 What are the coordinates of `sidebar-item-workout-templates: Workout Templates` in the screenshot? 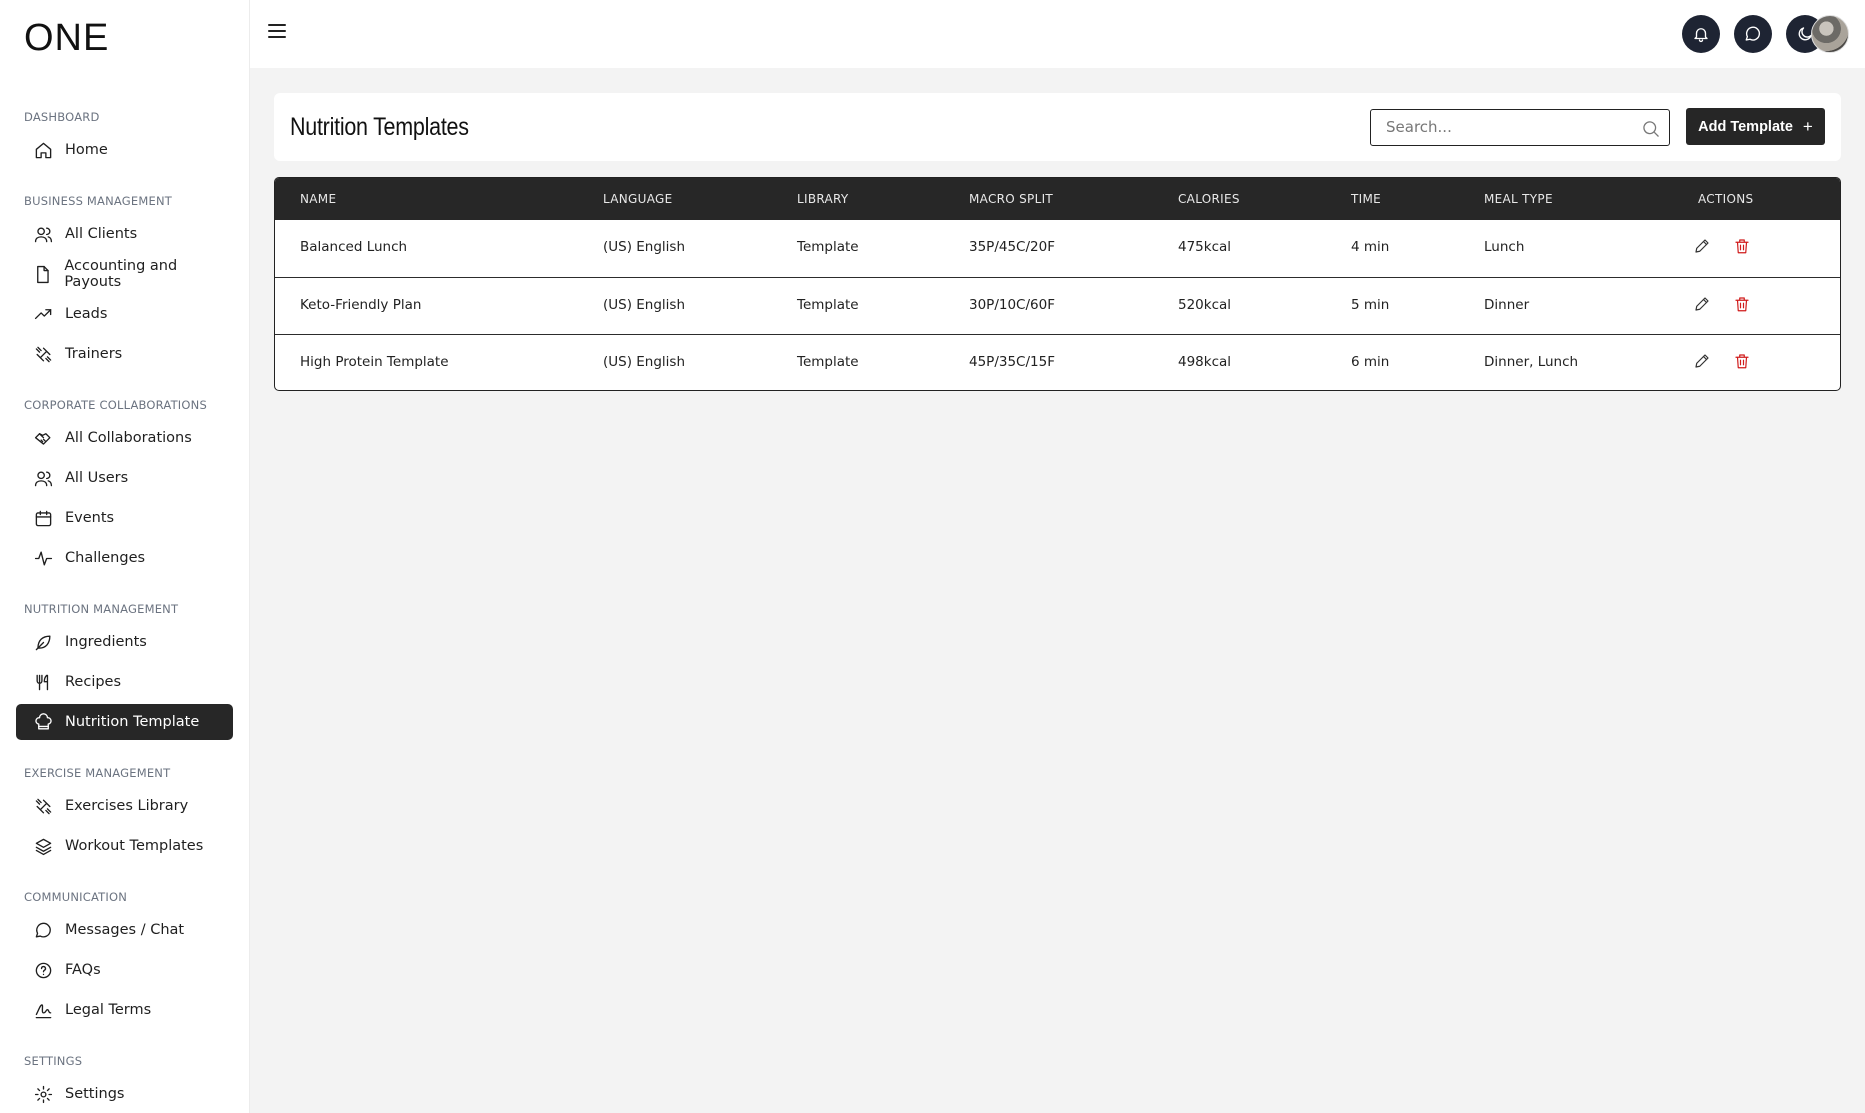 It's located at (124, 846).